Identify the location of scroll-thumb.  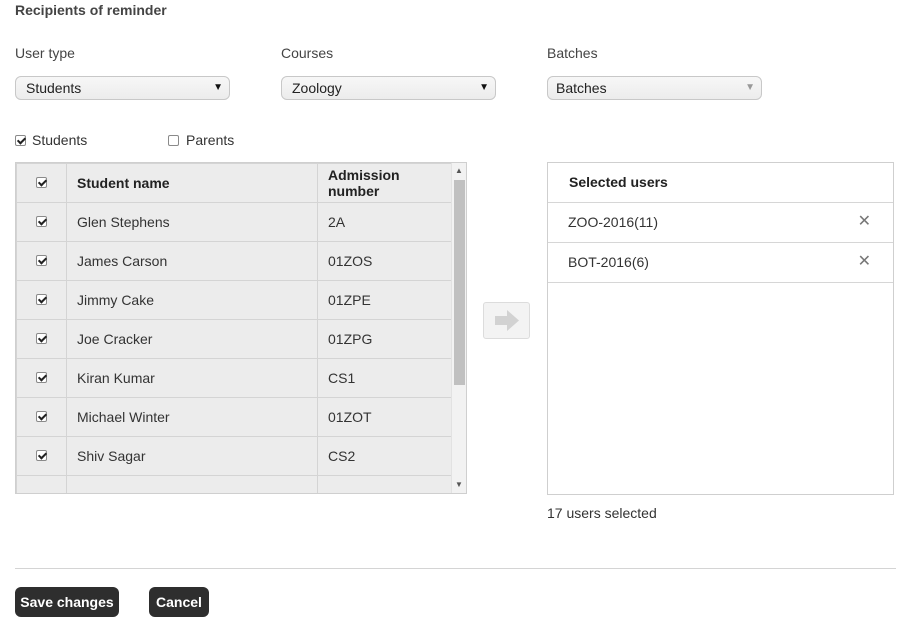
(459, 282).